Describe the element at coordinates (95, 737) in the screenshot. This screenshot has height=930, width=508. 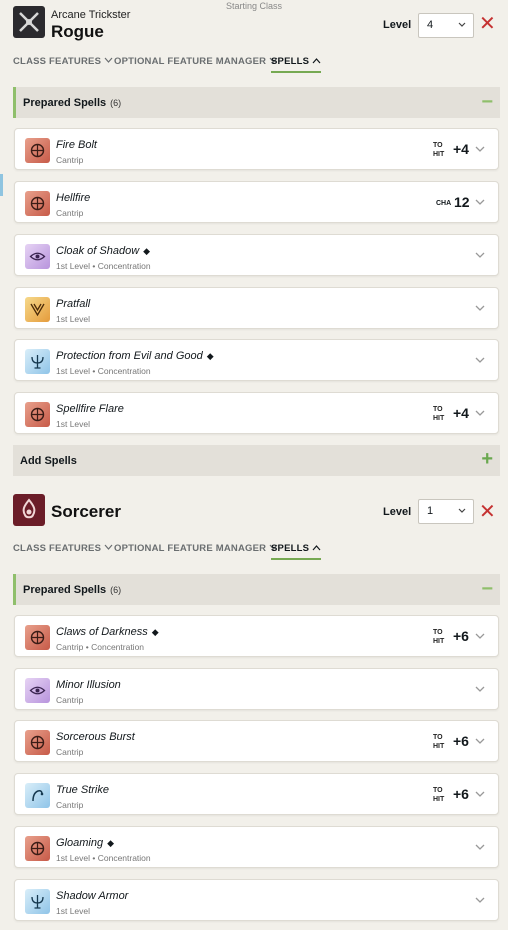
I see `spell-name: Sorcerous Burst` at that location.